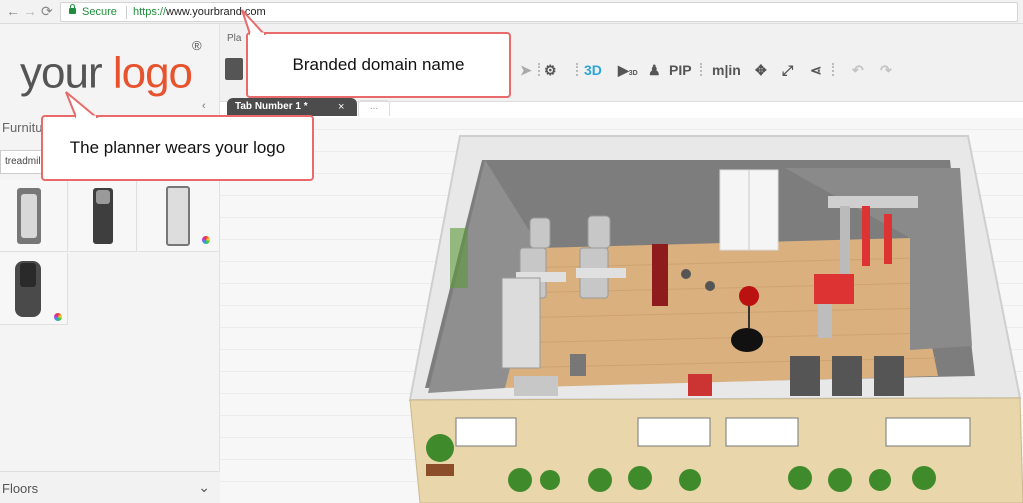 The image size is (1023, 503). What do you see at coordinates (726, 70) in the screenshot?
I see `units-toggle-button: m|in` at bounding box center [726, 70].